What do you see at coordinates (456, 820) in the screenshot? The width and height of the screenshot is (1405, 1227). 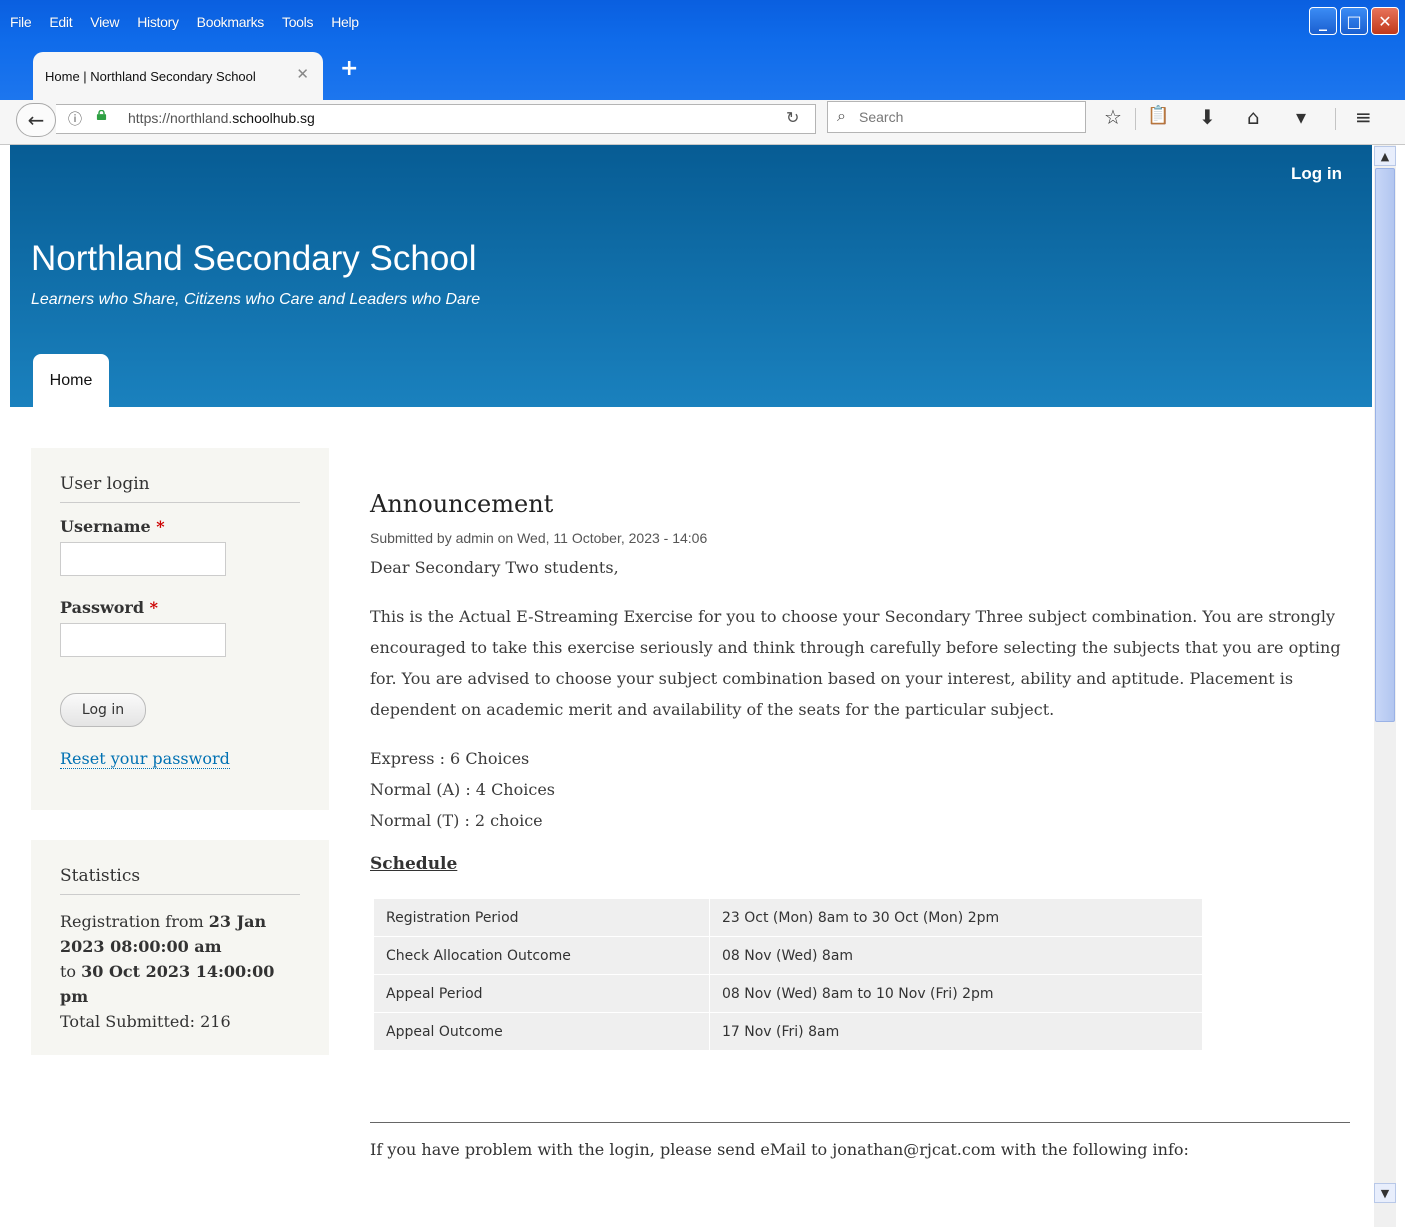 I see `choice-normal-t: Normal (T) : 2 choice` at bounding box center [456, 820].